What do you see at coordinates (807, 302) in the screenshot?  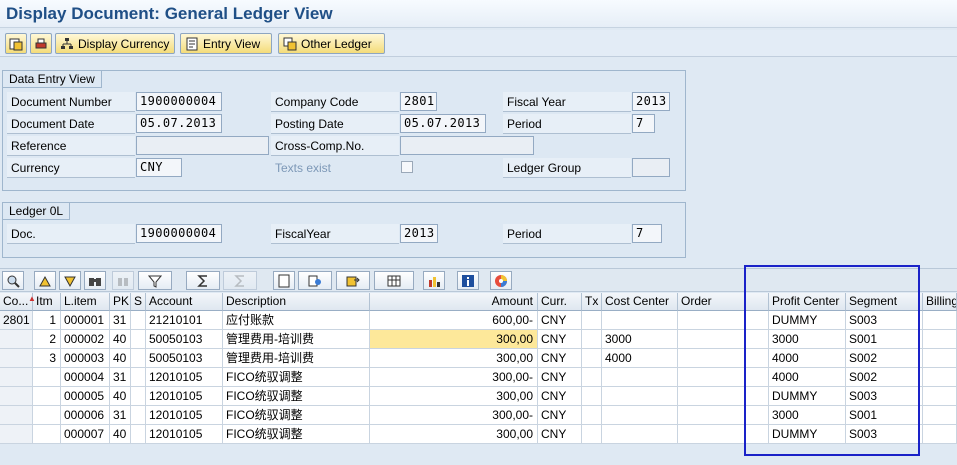 I see `col-header-profit-center: Profit Center` at bounding box center [807, 302].